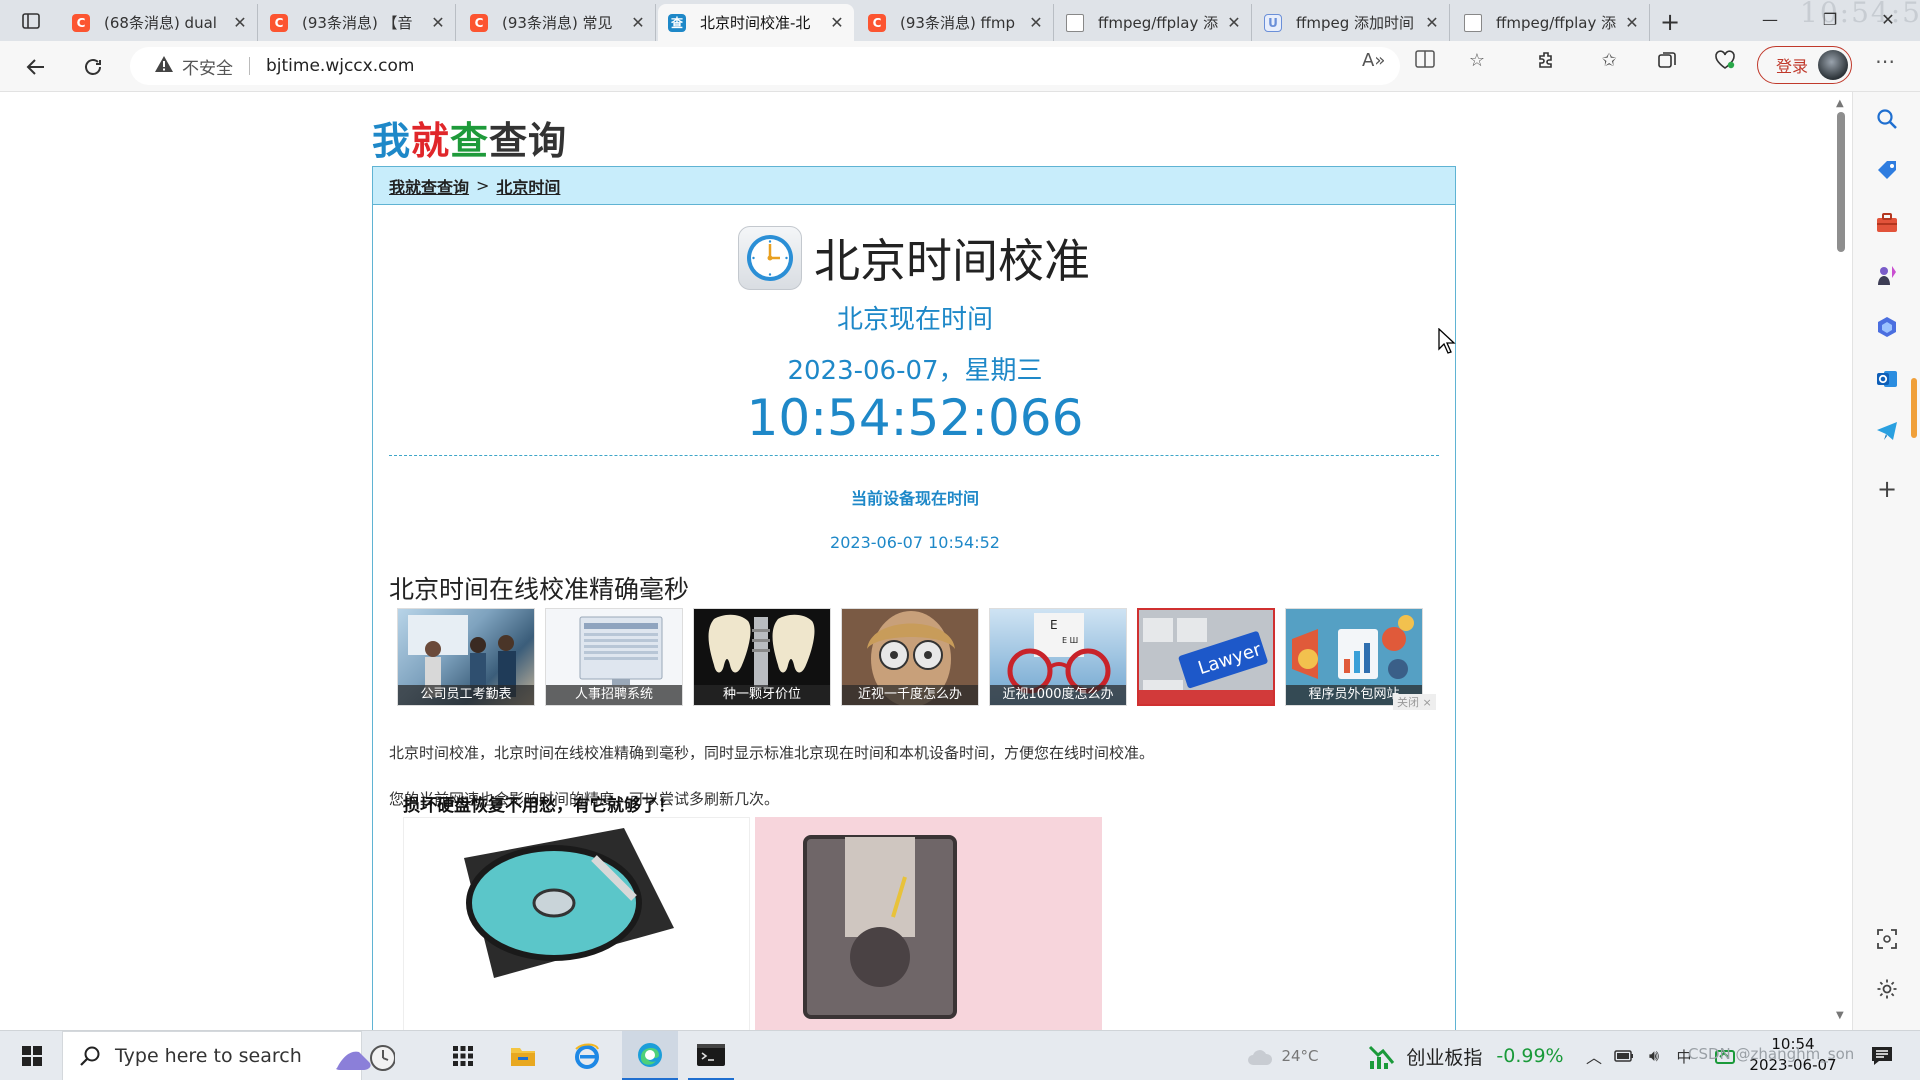 The width and height of the screenshot is (1920, 1080). I want to click on file-explorer-icon, so click(523, 1055).